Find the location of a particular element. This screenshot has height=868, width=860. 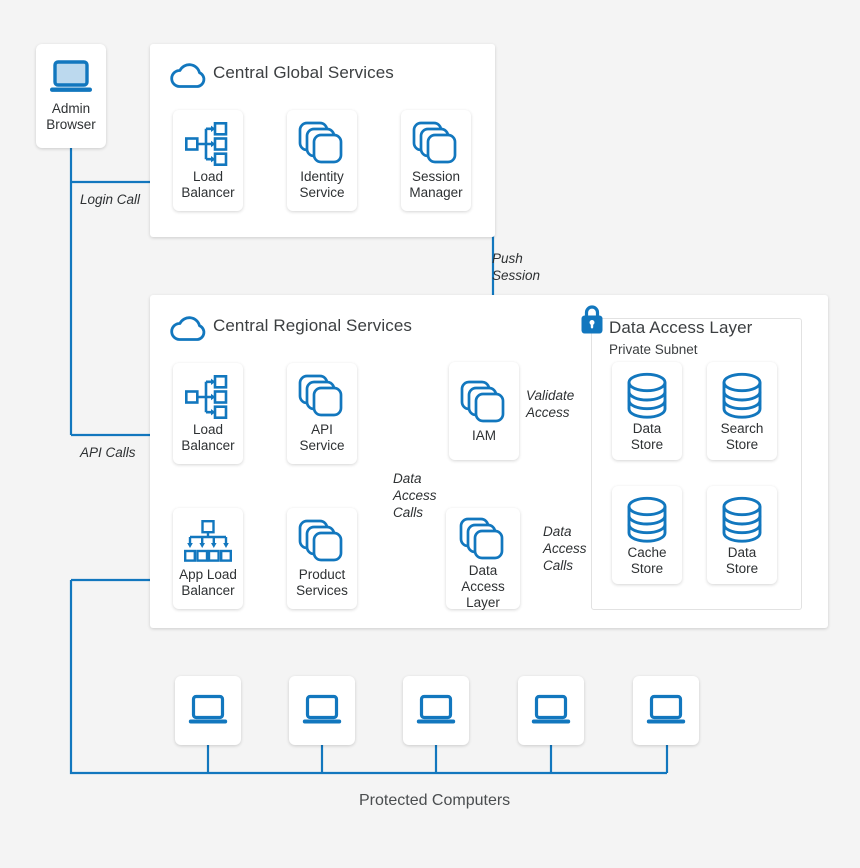

node-label: Identity Service is located at coordinates (322, 184).